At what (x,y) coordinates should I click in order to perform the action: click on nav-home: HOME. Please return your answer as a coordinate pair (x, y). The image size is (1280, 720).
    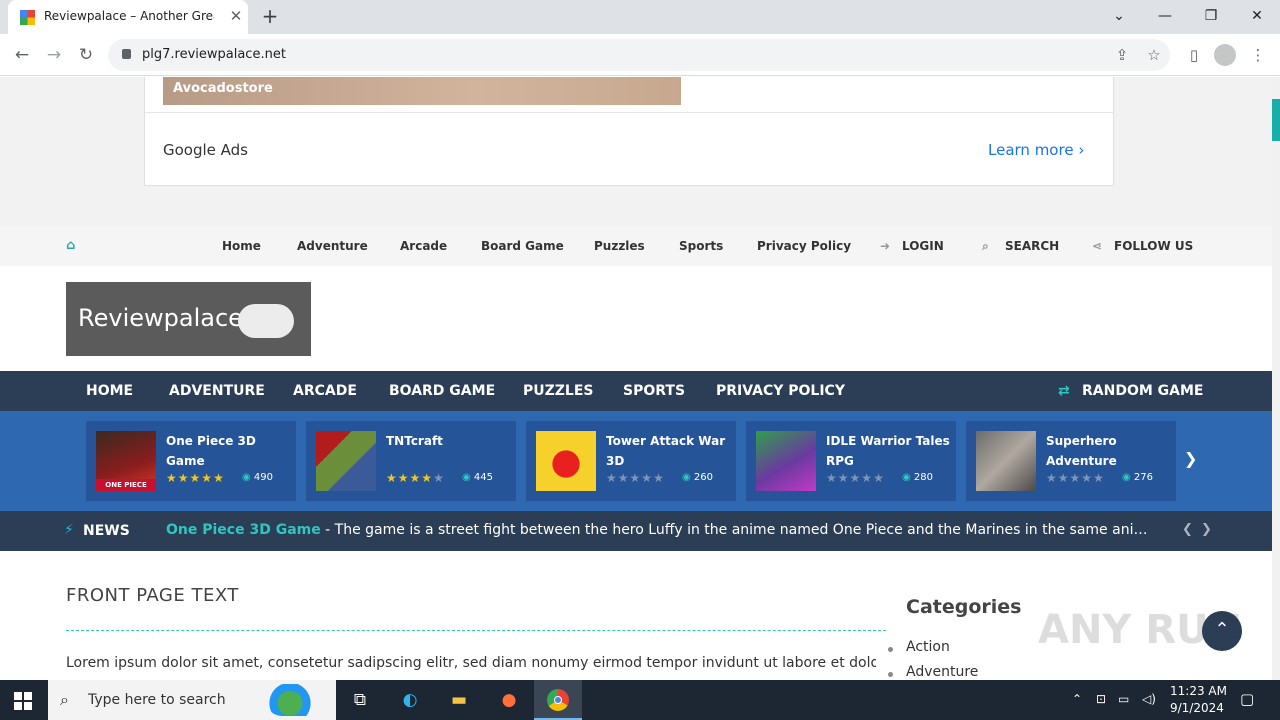
    Looking at the image, I should click on (109, 391).